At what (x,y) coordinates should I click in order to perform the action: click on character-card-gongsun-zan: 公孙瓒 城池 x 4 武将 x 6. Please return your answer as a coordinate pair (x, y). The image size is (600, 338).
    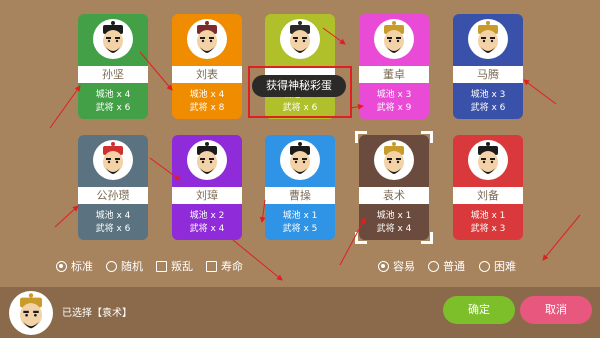
    Looking at the image, I should click on (113, 187).